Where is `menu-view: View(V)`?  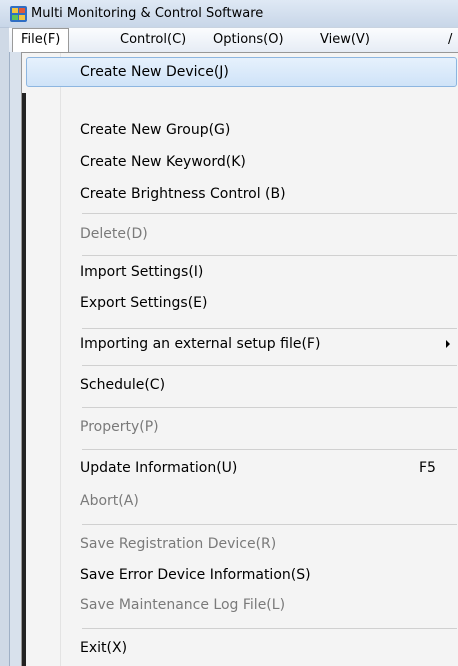
menu-view: View(V) is located at coordinates (345, 40).